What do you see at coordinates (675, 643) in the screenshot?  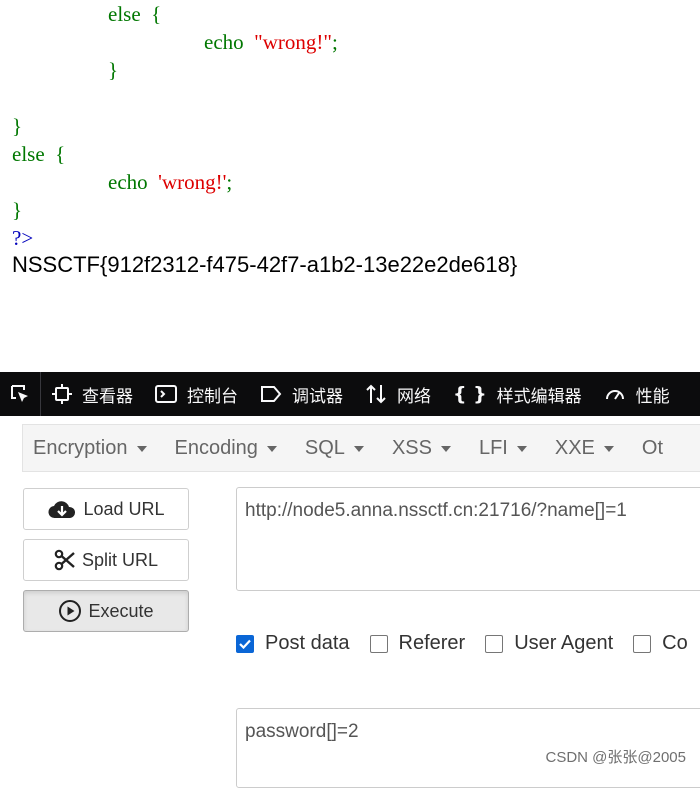 I see `checkbox-label: Co` at bounding box center [675, 643].